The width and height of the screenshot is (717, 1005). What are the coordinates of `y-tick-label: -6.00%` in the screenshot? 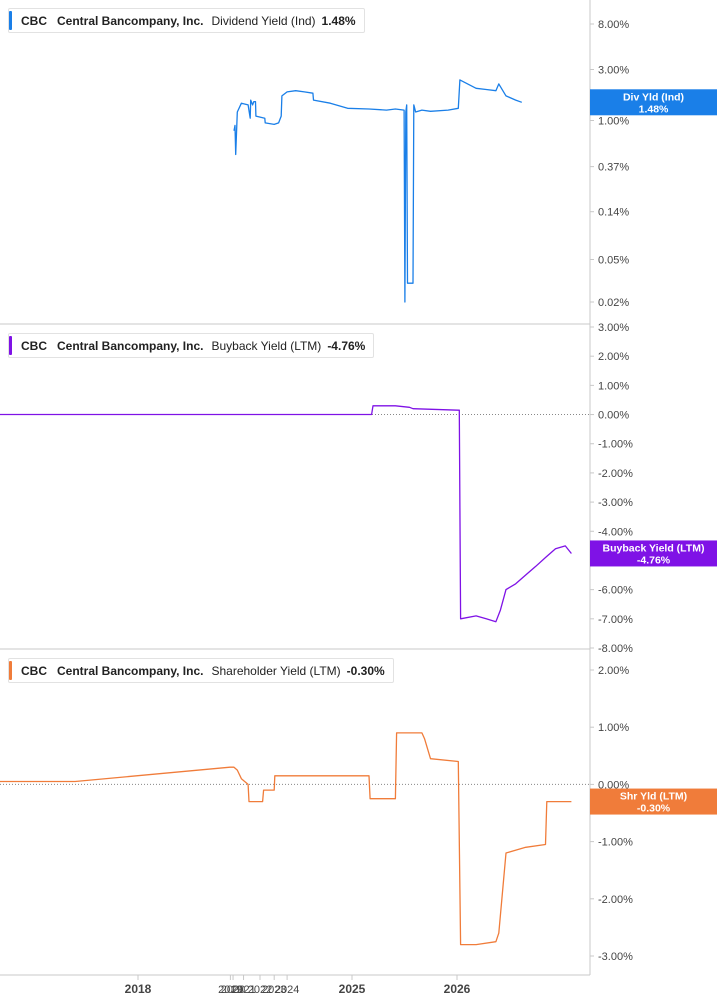 It's located at (615, 591).